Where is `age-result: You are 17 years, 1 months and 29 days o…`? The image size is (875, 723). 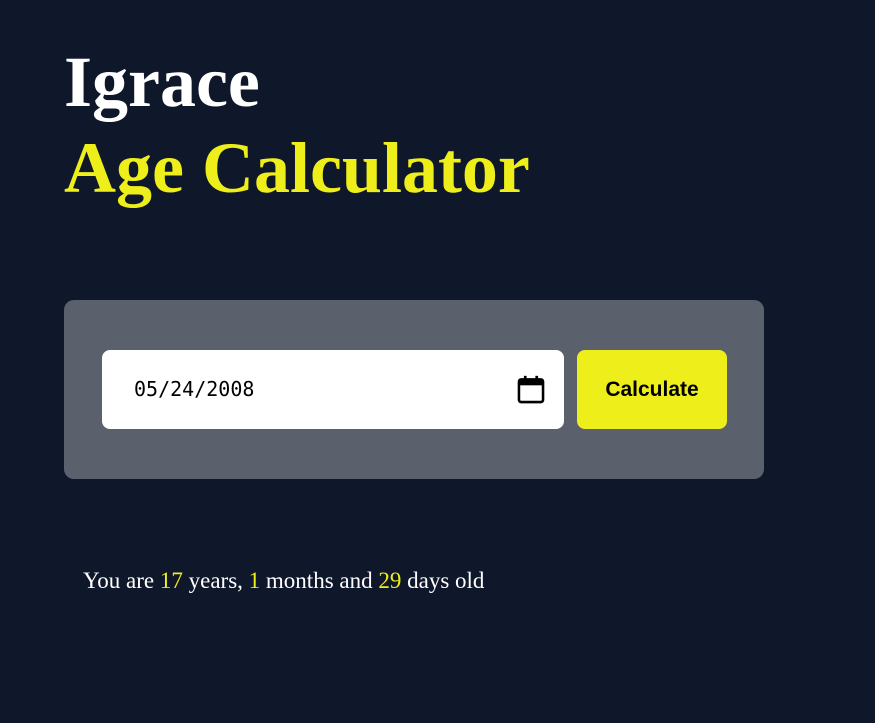 age-result: You are 17 years, 1 months and 29 days o… is located at coordinates (283, 581).